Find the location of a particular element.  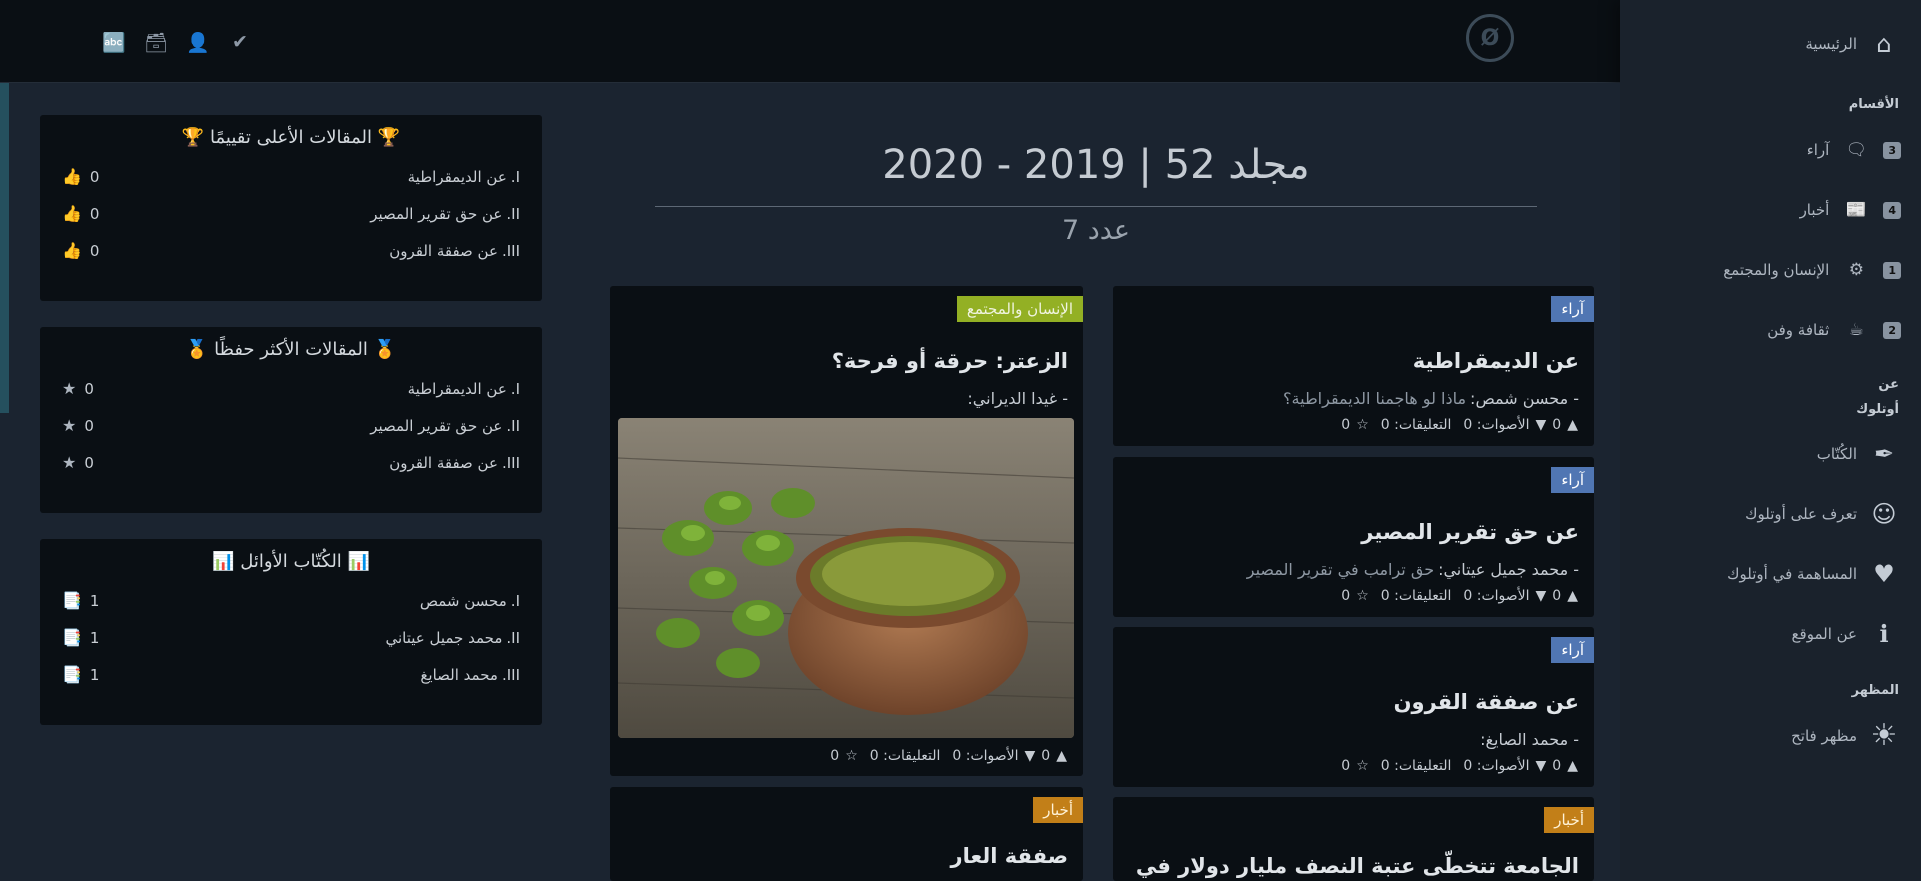

sidebar-item-about-site: ℹ عن الموقع is located at coordinates (1846, 634).